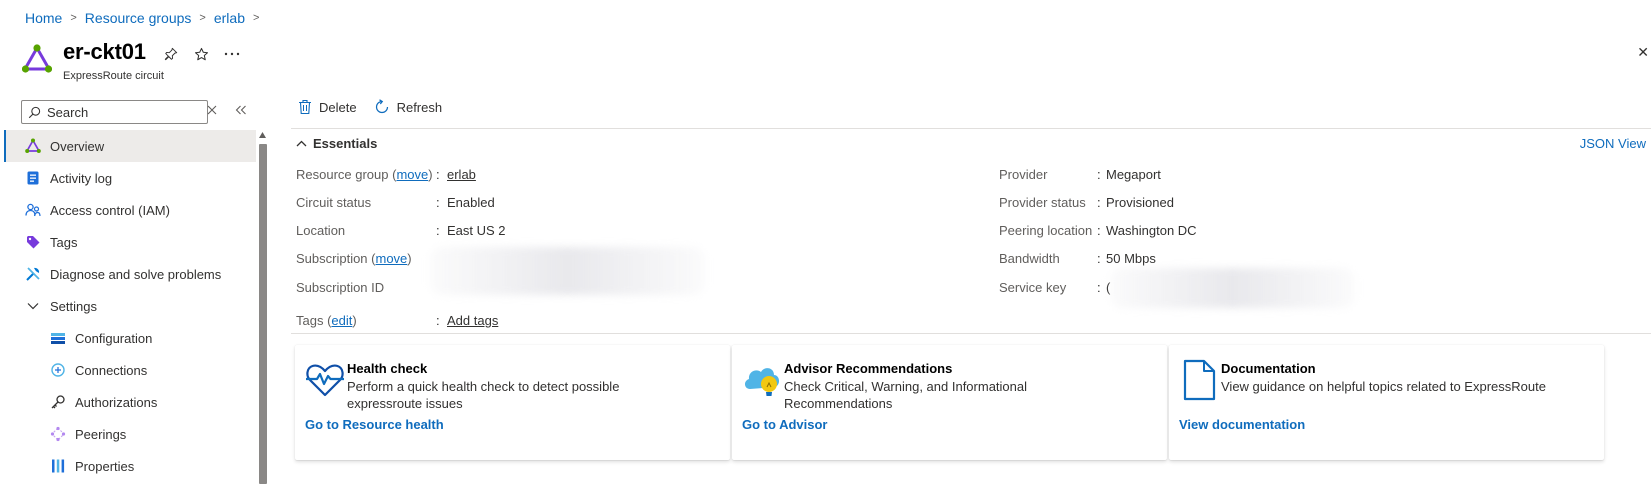  I want to click on view-documentation-link: View documentation, so click(1242, 424).